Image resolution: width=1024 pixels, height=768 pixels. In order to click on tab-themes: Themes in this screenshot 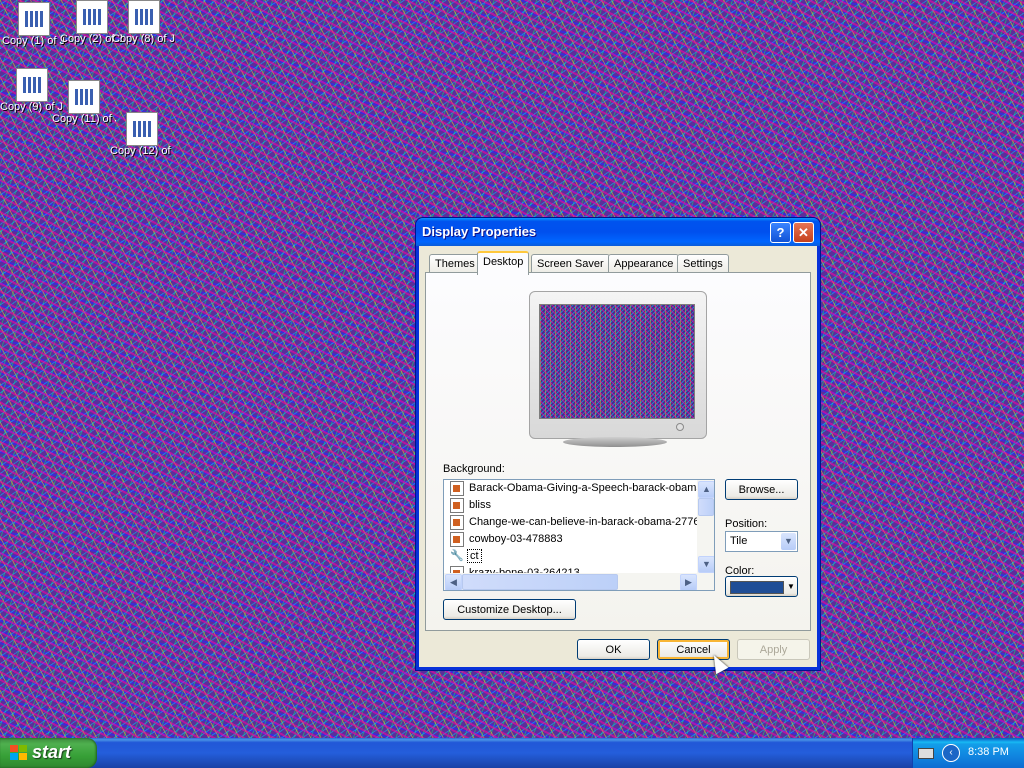, I will do `click(455, 263)`.